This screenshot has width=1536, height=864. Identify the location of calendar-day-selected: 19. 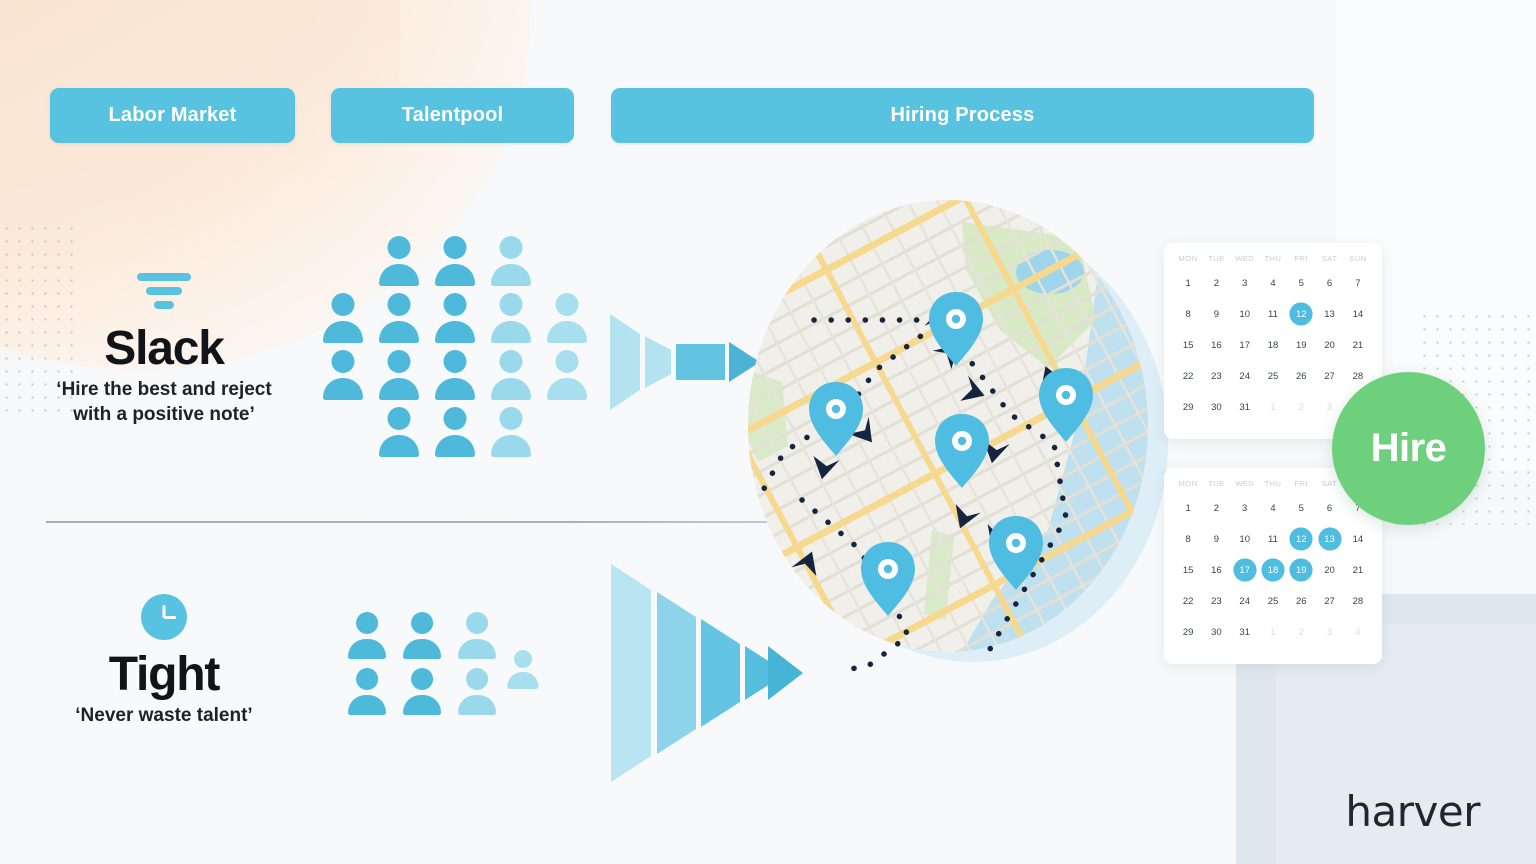
(1301, 570).